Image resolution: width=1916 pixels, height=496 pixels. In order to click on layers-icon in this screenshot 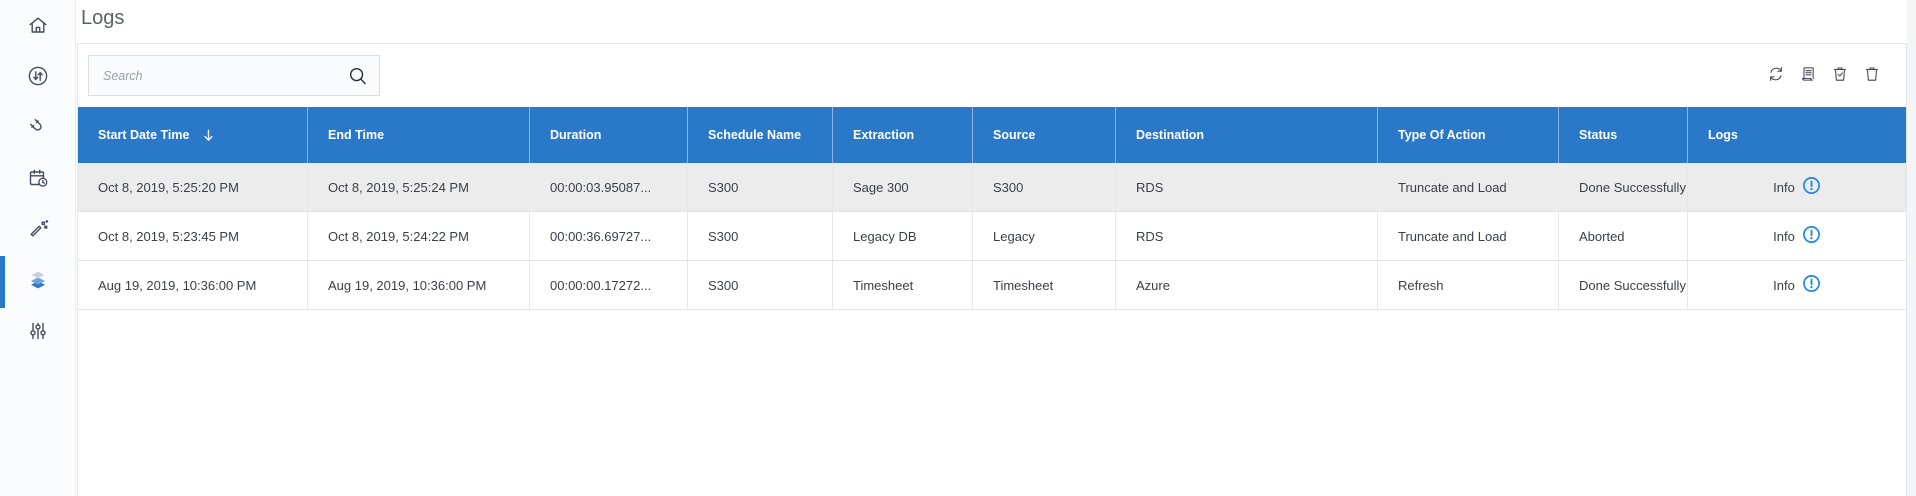, I will do `click(38, 281)`.